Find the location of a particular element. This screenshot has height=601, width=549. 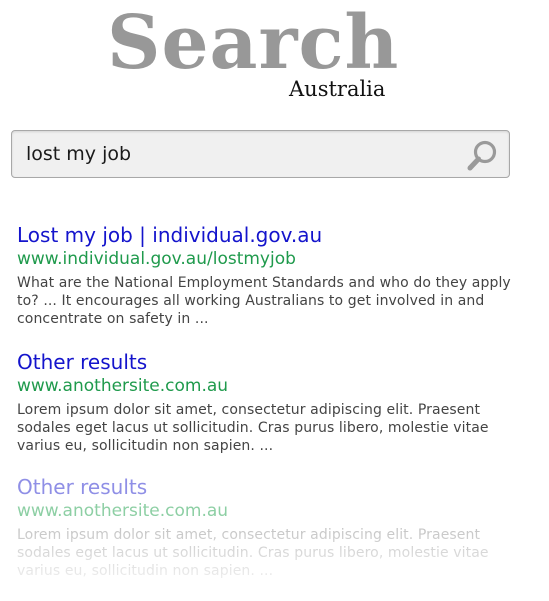

search-button is located at coordinates (483, 155).